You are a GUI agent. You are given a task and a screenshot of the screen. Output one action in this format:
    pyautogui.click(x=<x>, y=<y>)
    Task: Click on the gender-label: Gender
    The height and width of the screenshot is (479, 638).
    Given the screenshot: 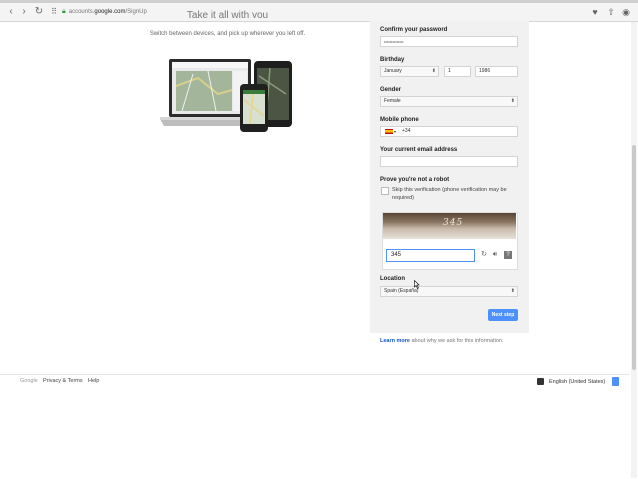 What is the action you would take?
    pyautogui.click(x=391, y=90)
    